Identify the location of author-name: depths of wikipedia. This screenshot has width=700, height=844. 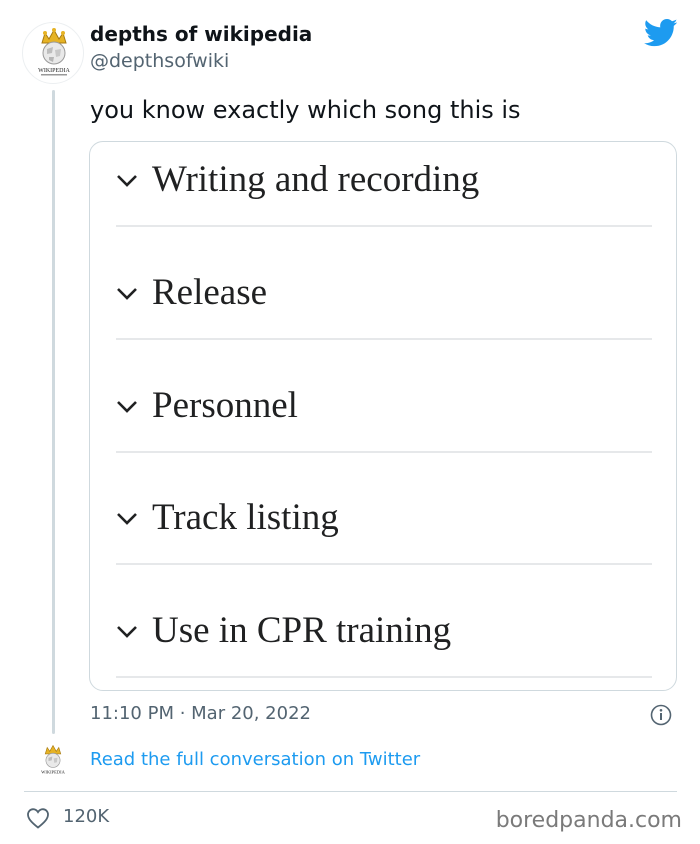
(201, 34).